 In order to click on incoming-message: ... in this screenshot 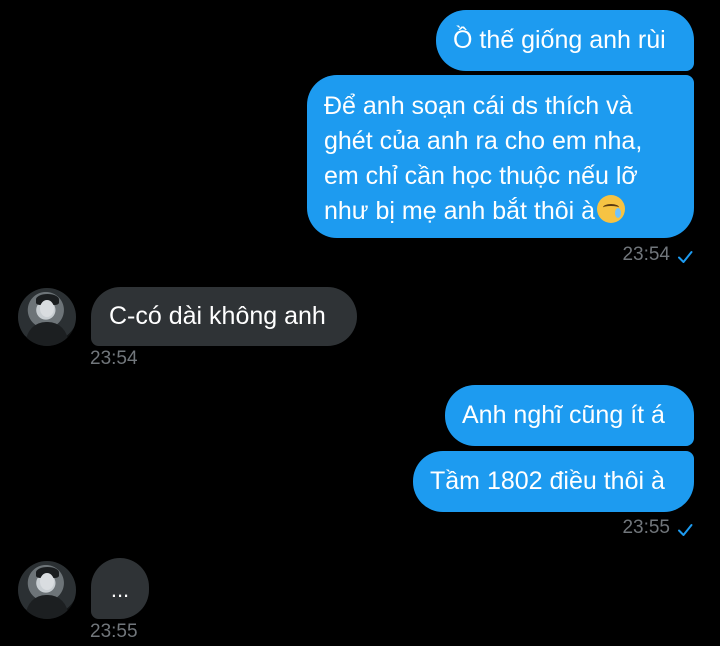, I will do `click(120, 588)`.